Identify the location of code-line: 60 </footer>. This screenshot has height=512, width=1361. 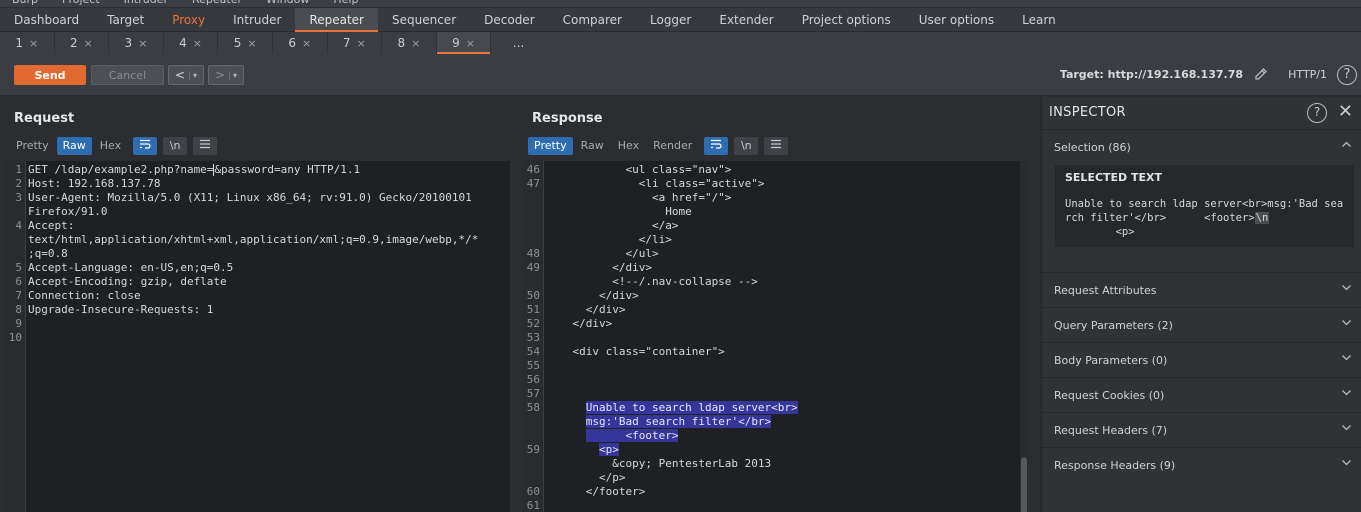
(775, 492).